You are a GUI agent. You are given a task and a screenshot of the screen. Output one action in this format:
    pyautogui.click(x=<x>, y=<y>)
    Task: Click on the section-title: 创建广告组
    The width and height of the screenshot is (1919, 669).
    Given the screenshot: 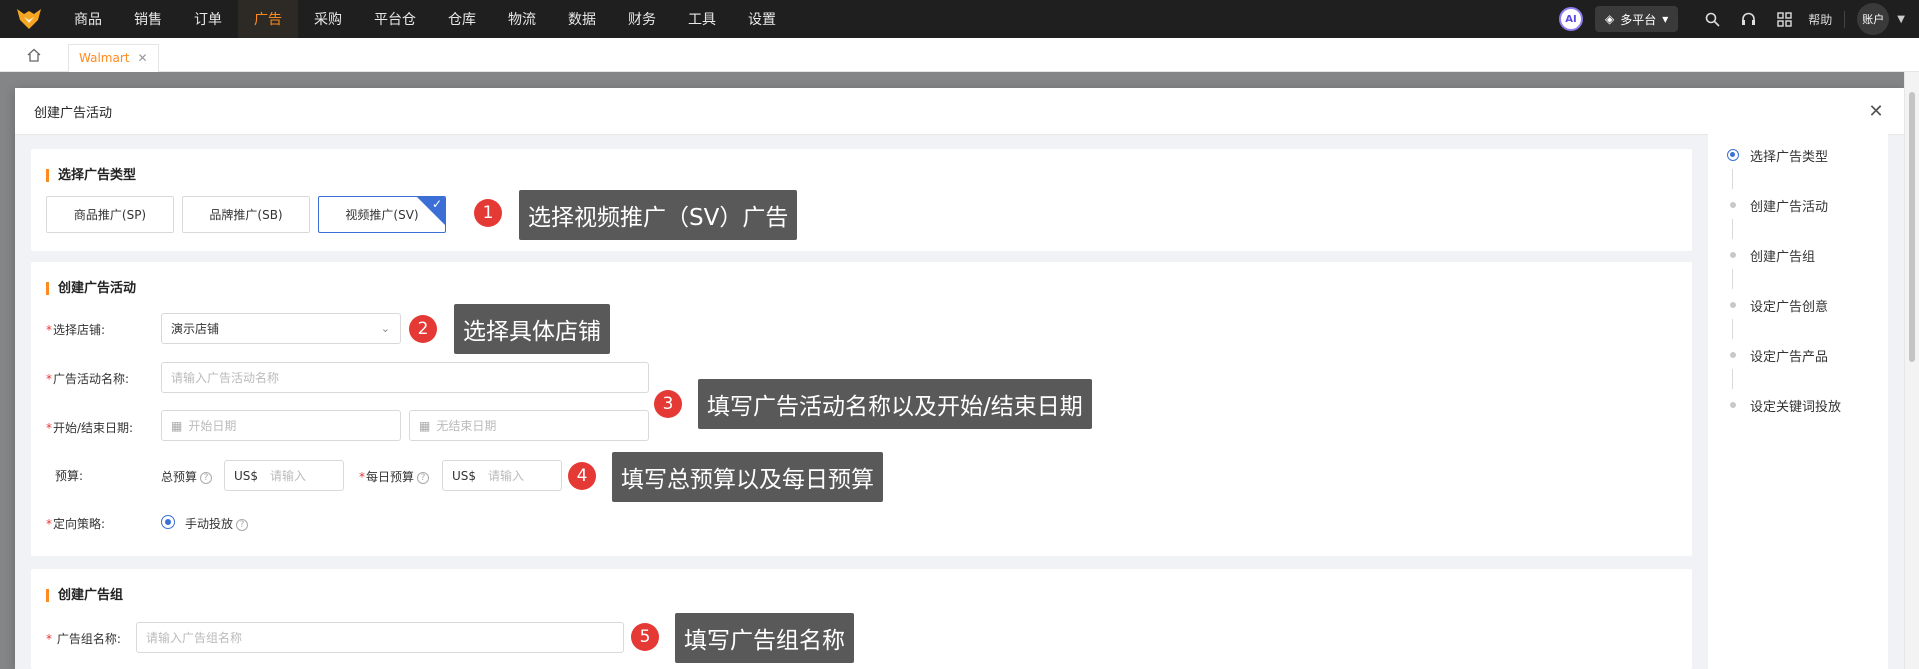 What is the action you would take?
    pyautogui.click(x=84, y=595)
    